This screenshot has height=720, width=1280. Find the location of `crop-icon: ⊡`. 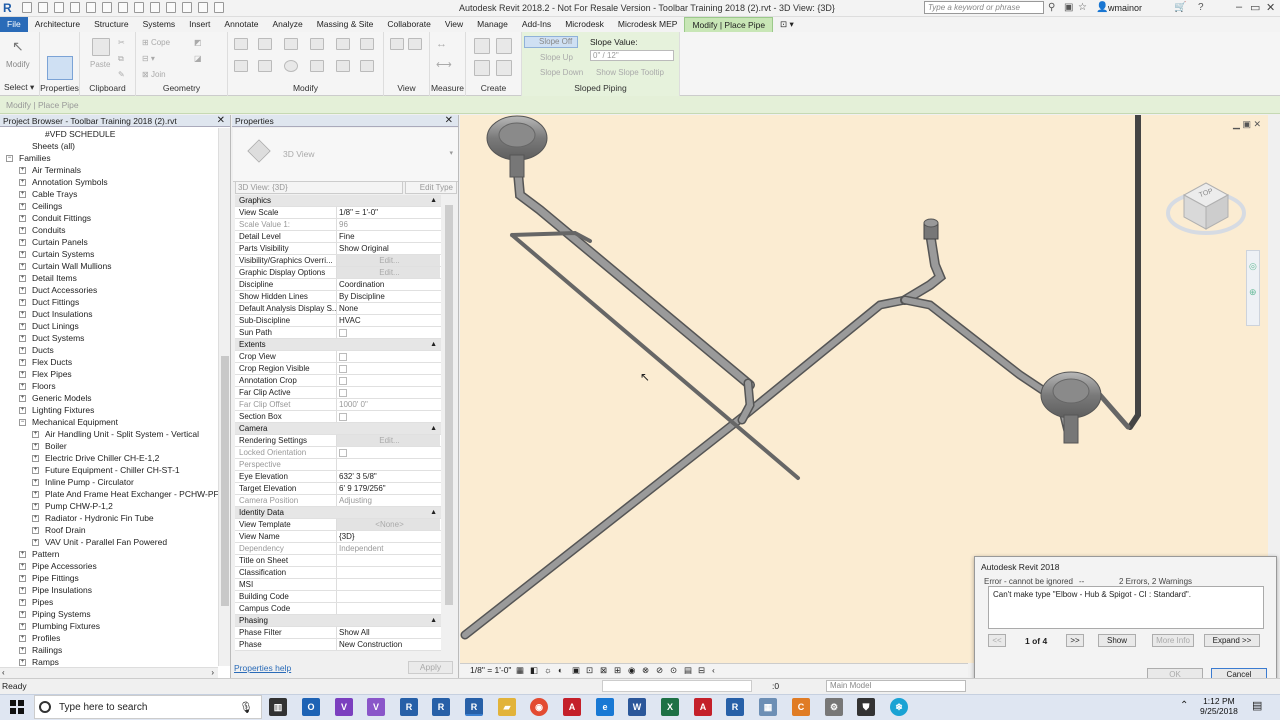

crop-icon: ⊡ is located at coordinates (589, 670).